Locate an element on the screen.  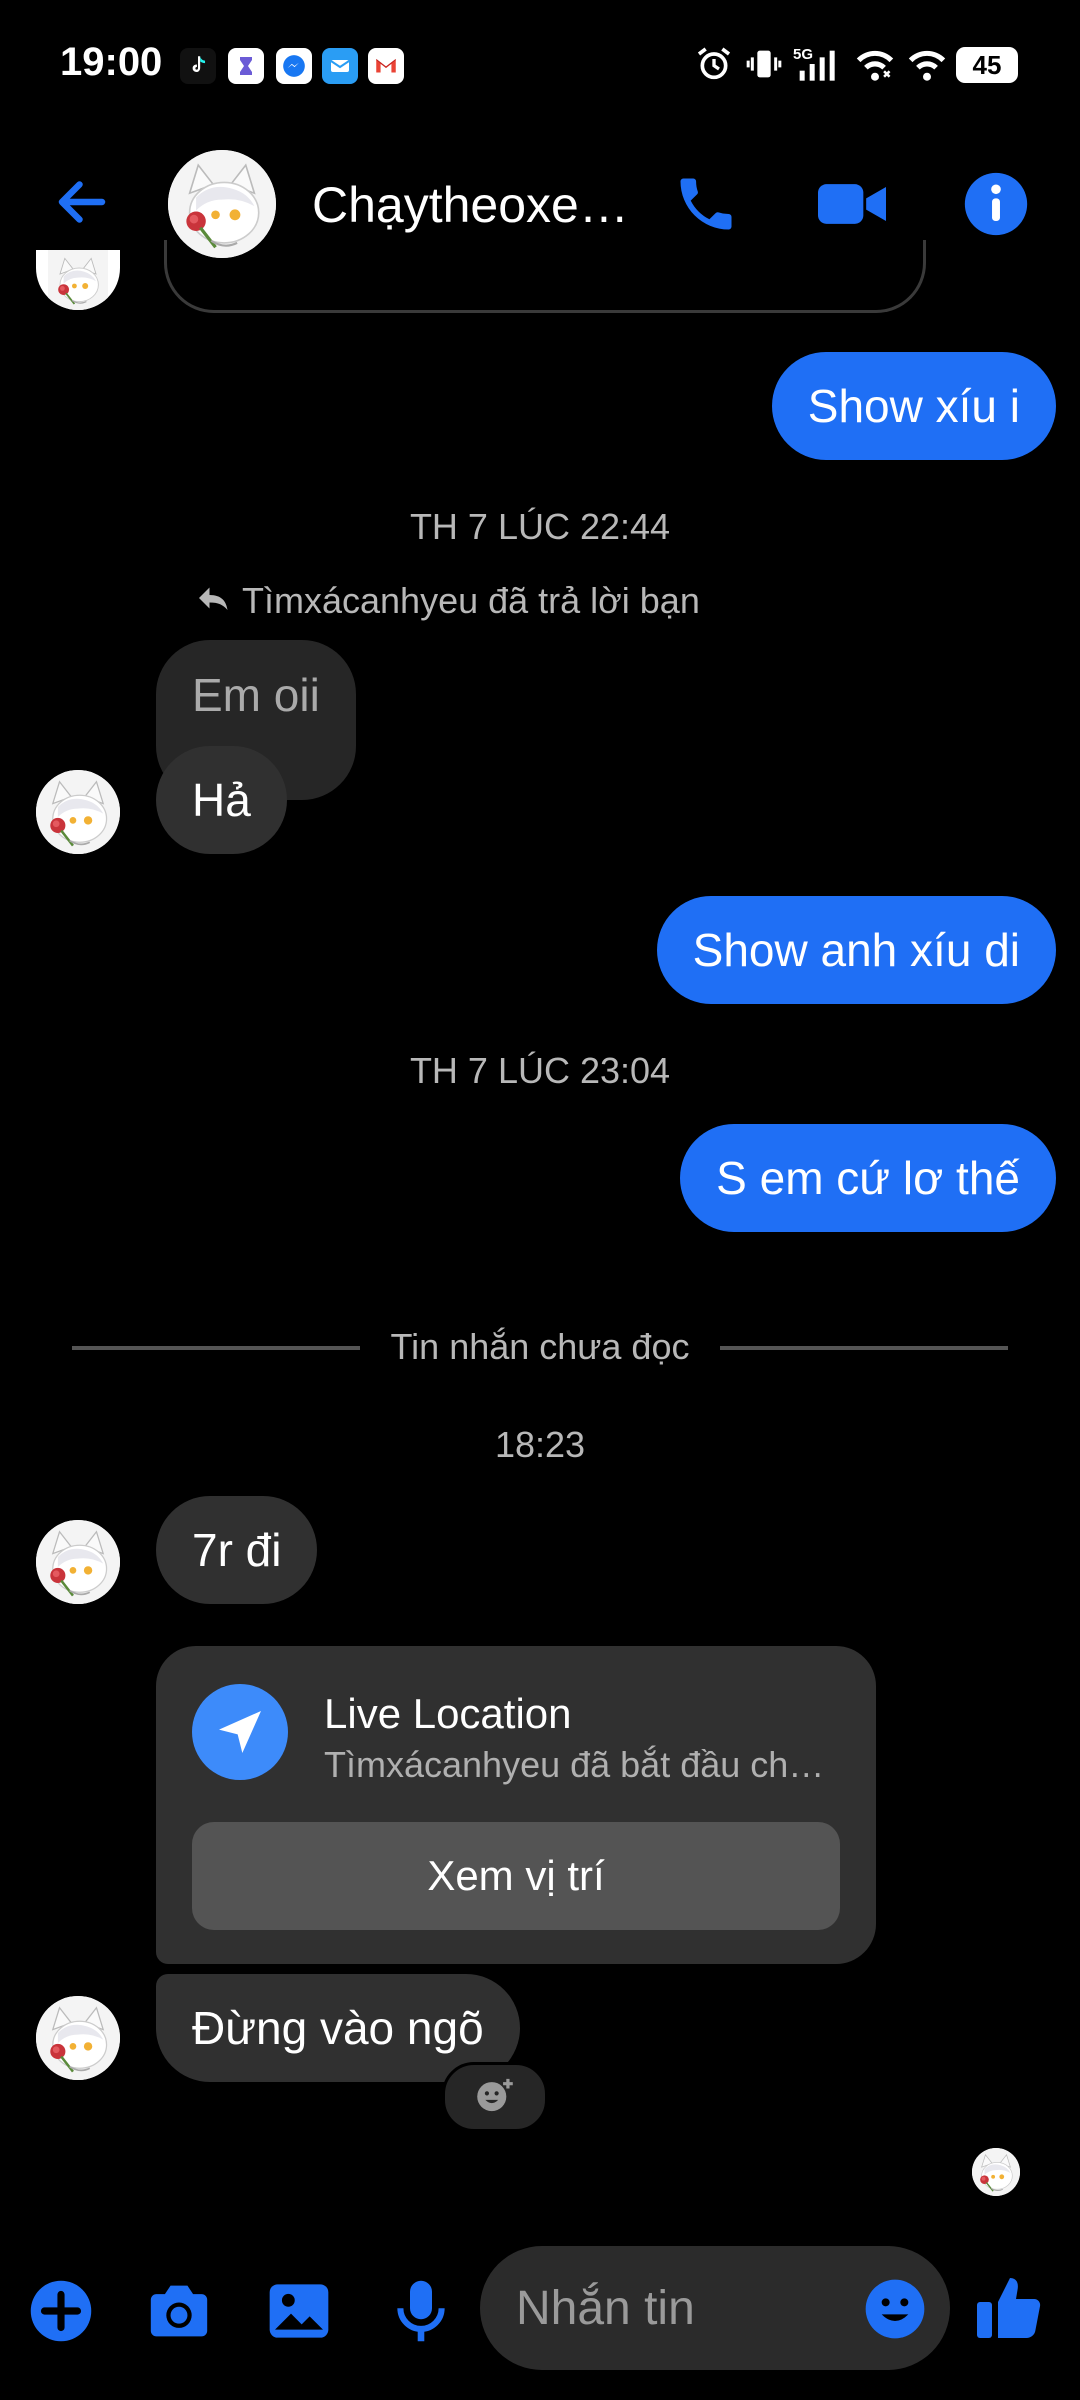
messenger-icon is located at coordinates (294, 66).